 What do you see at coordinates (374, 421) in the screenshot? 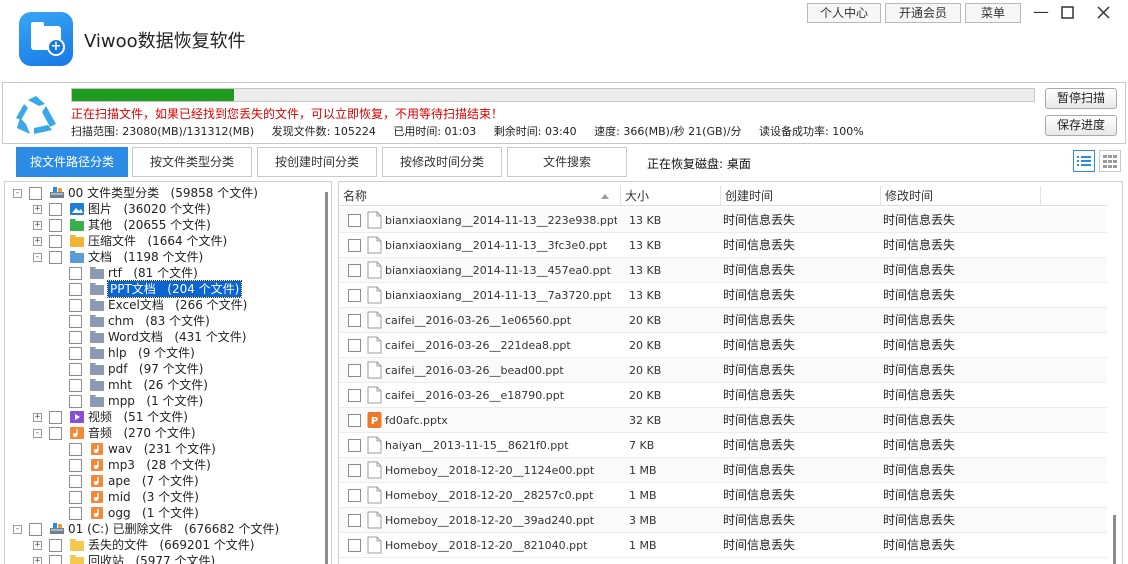
I see `svg-text: P` at bounding box center [374, 421].